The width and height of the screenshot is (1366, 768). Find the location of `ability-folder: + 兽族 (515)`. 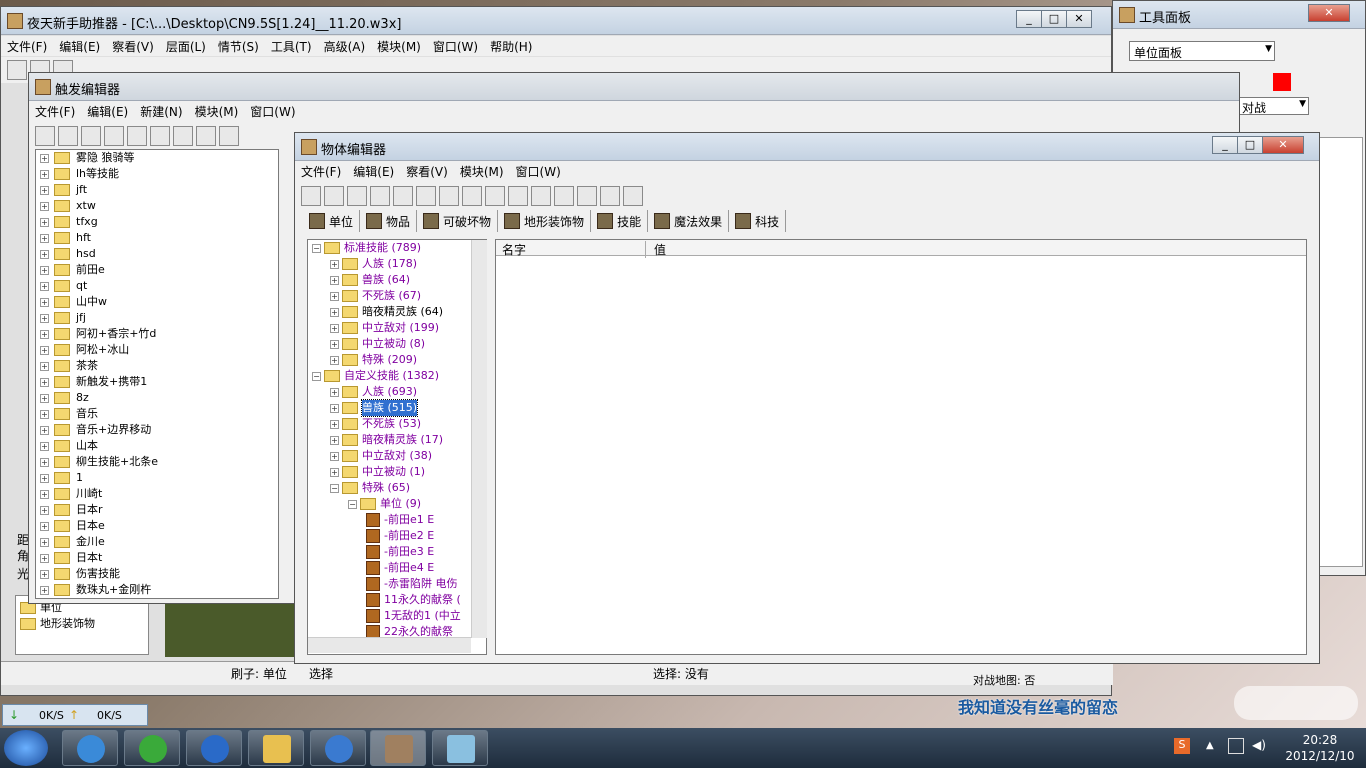

ability-folder: + 兽族 (515) is located at coordinates (397, 408).